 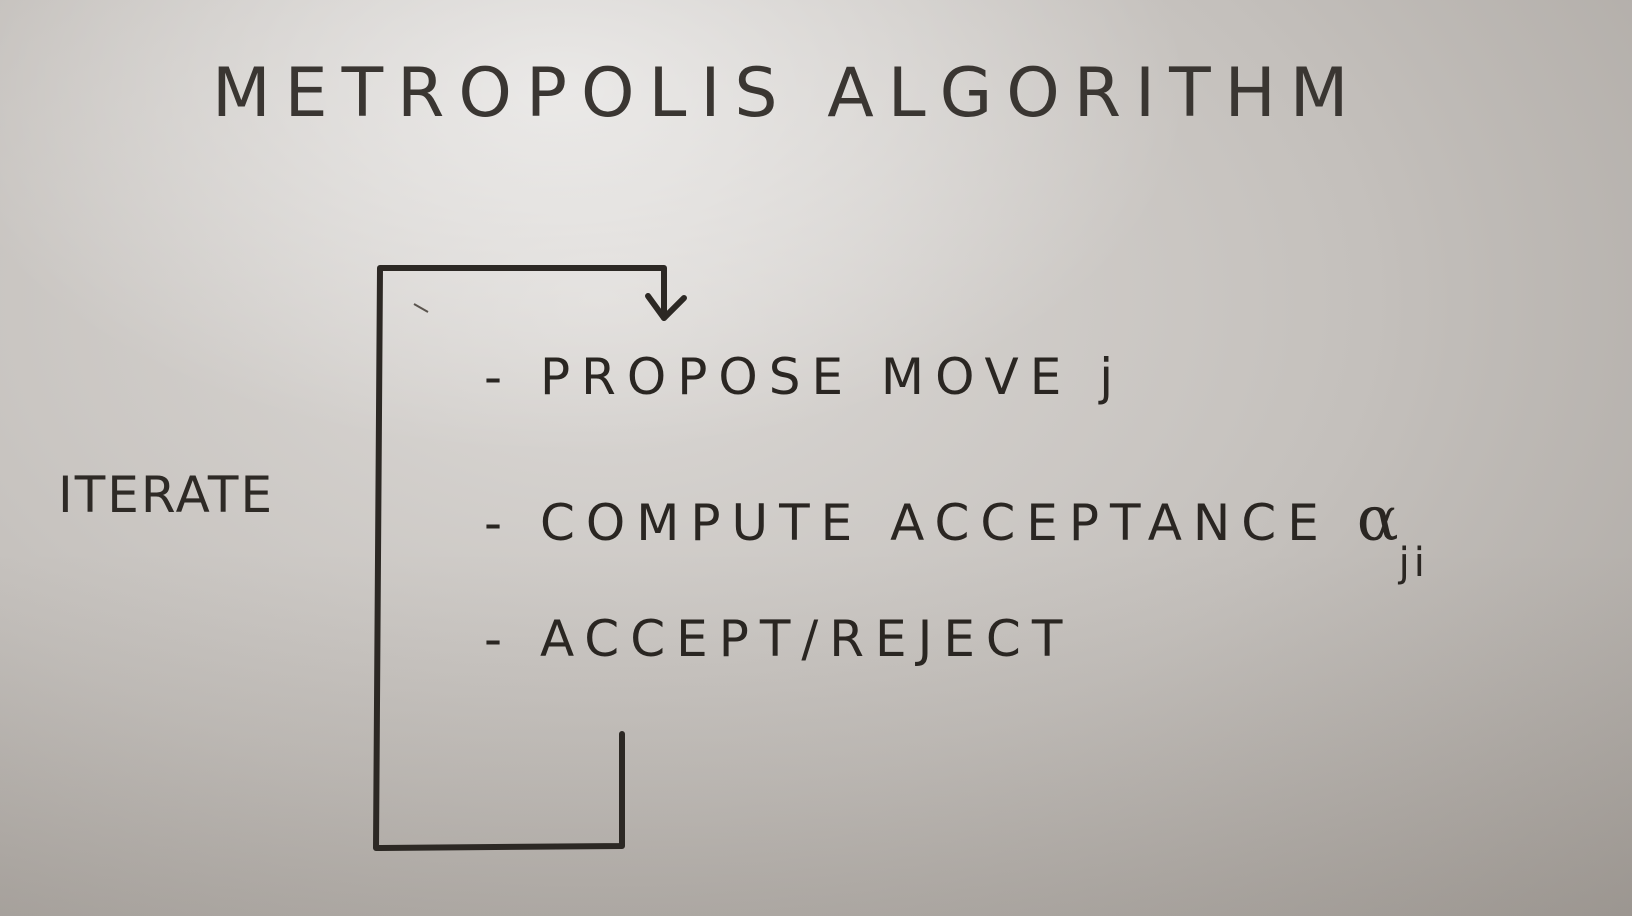 What do you see at coordinates (421, 308) in the screenshot?
I see `tick-mark` at bounding box center [421, 308].